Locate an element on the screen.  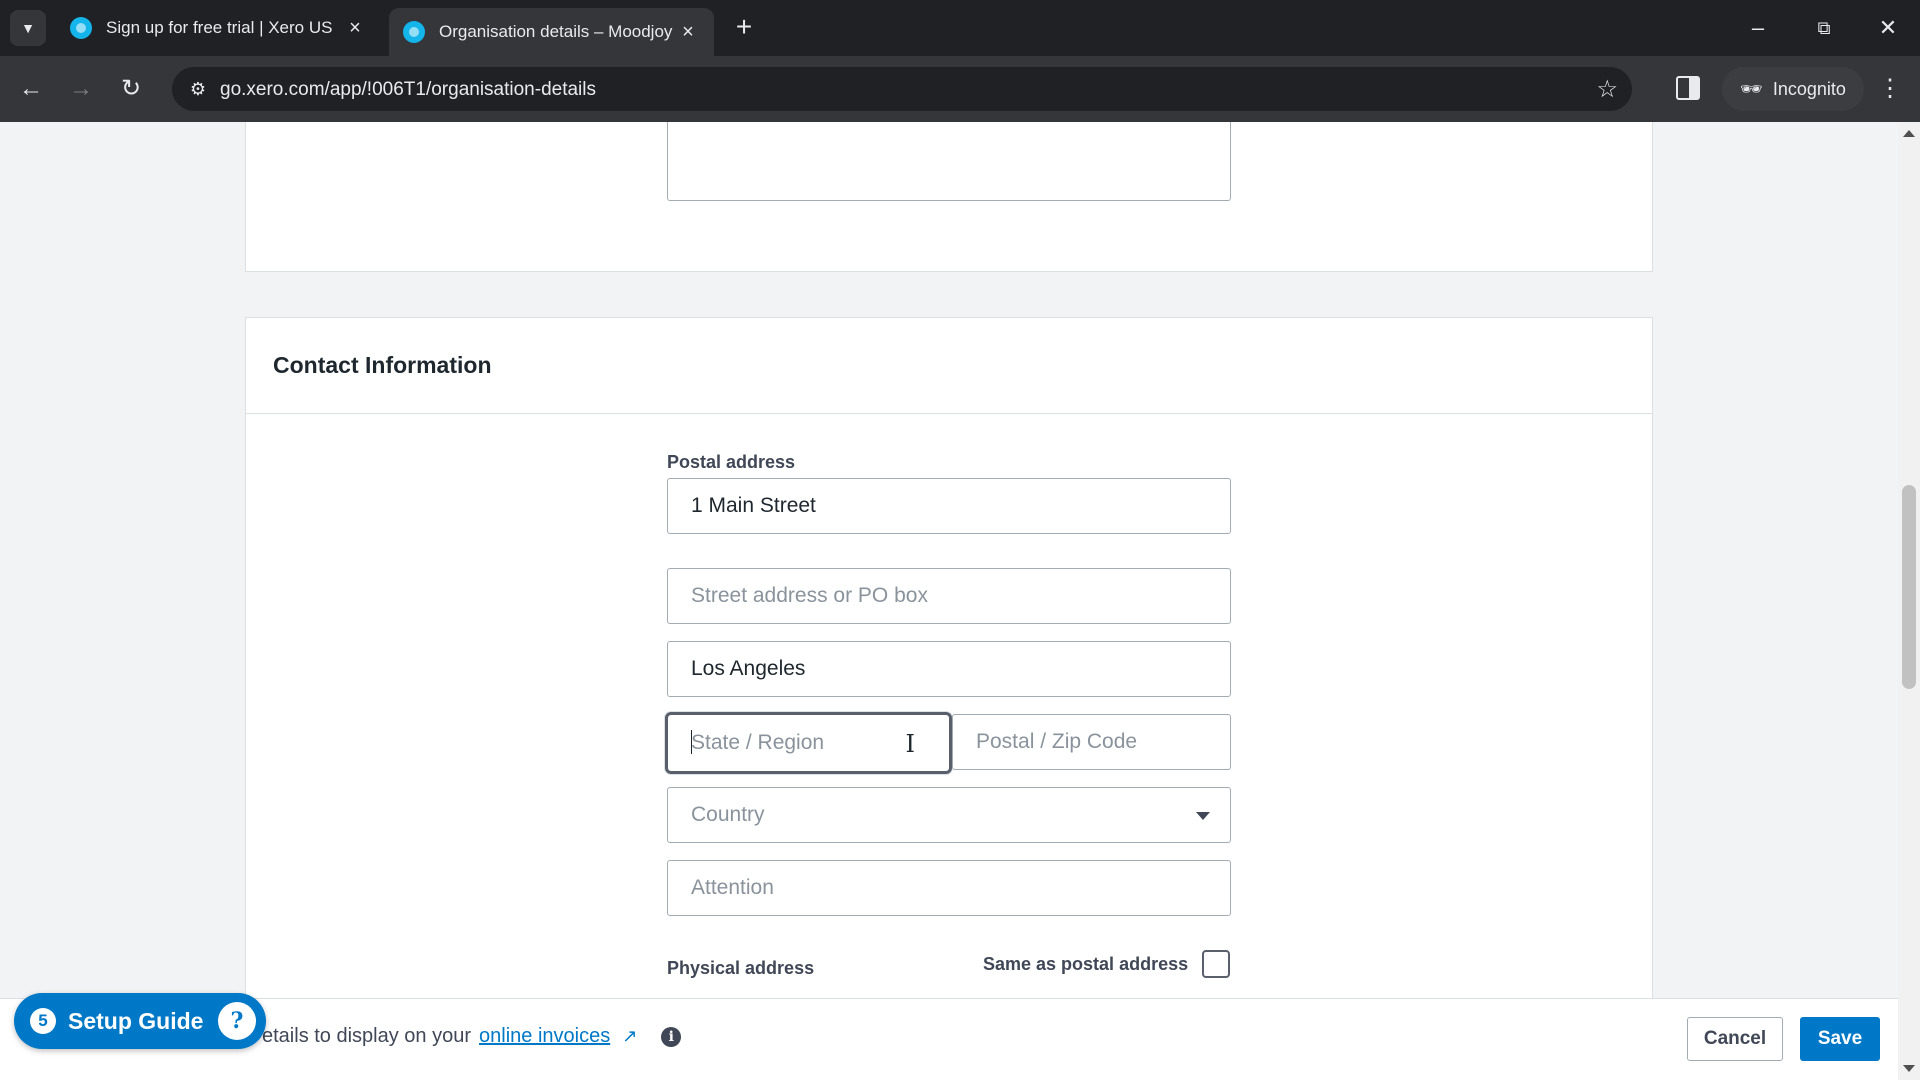
reload-icon: ↻ is located at coordinates (131, 89).